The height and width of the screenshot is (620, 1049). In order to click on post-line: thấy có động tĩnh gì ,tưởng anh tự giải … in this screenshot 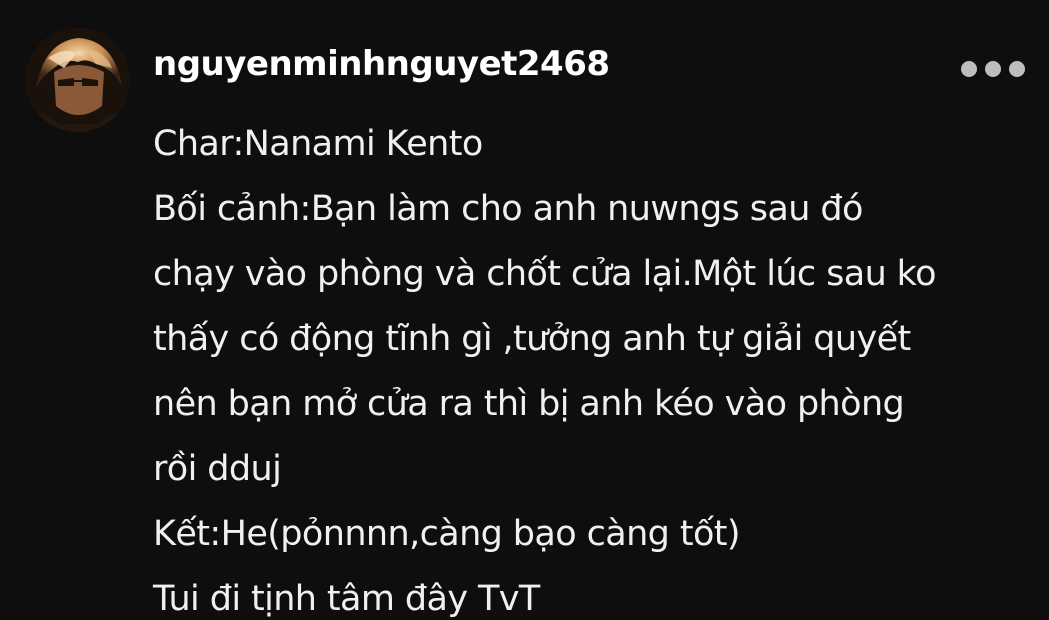, I will do `click(532, 339)`.